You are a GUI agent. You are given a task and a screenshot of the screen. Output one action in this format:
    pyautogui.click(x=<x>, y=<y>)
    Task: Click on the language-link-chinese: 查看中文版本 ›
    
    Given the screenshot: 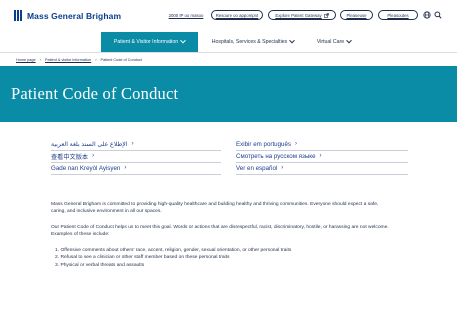 What is the action you would take?
    pyautogui.click(x=72, y=156)
    